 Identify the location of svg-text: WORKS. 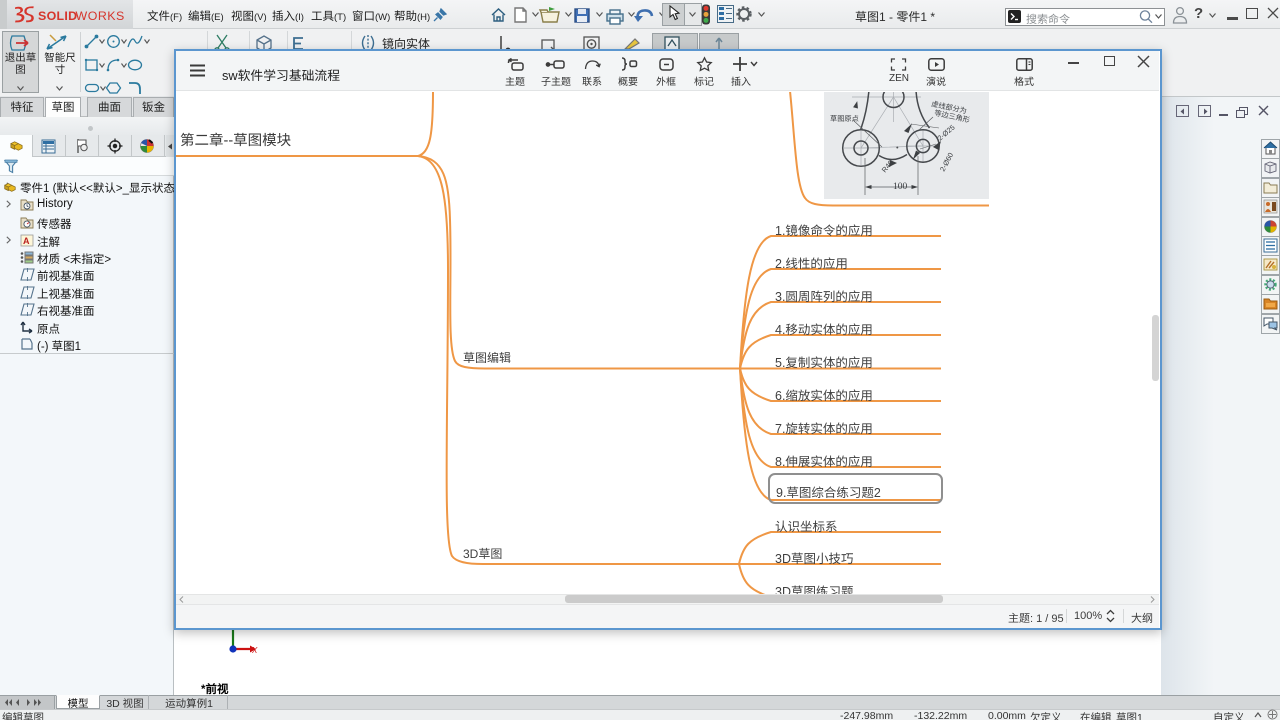
(100, 16).